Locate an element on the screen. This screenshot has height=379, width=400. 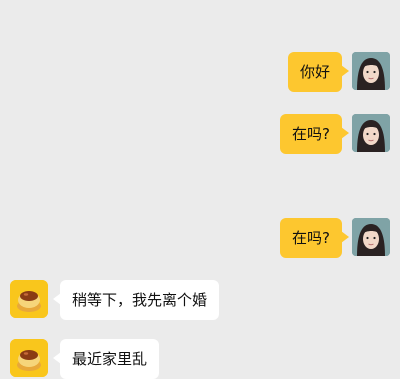
message-bubble: 稍等下，我先离个婚 is located at coordinates (136, 300).